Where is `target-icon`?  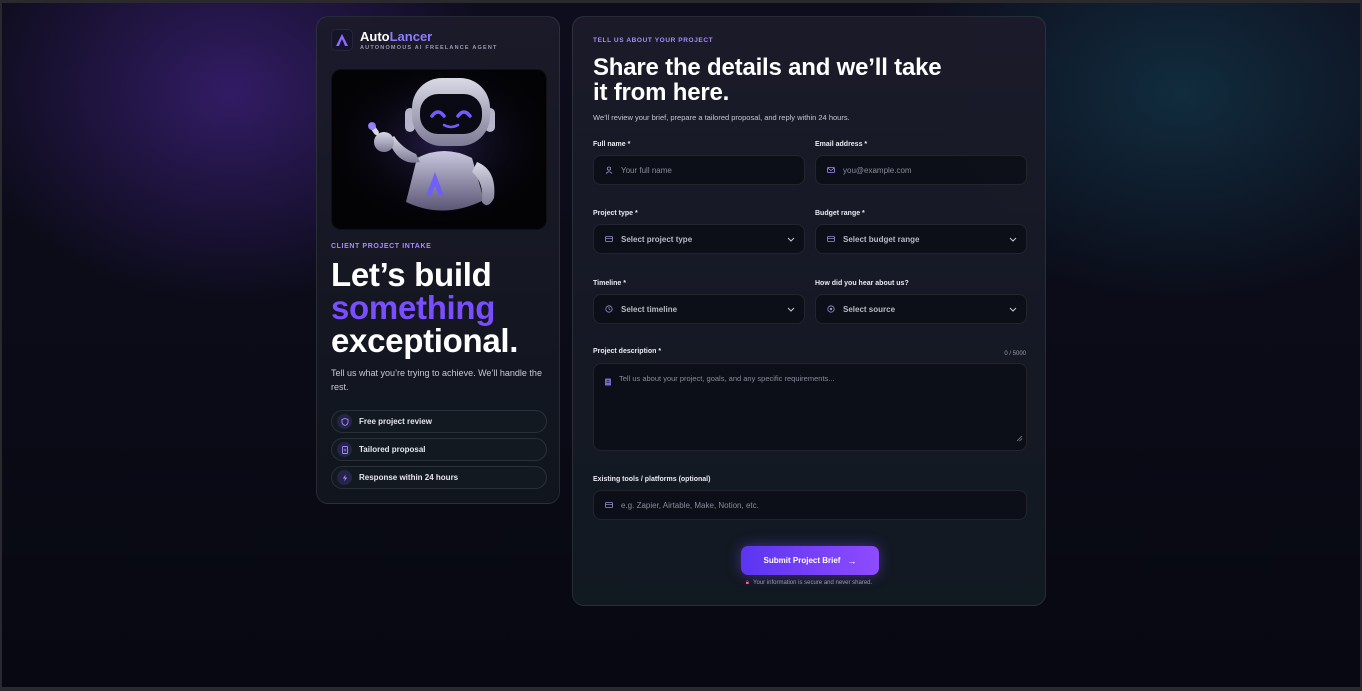 target-icon is located at coordinates (831, 309).